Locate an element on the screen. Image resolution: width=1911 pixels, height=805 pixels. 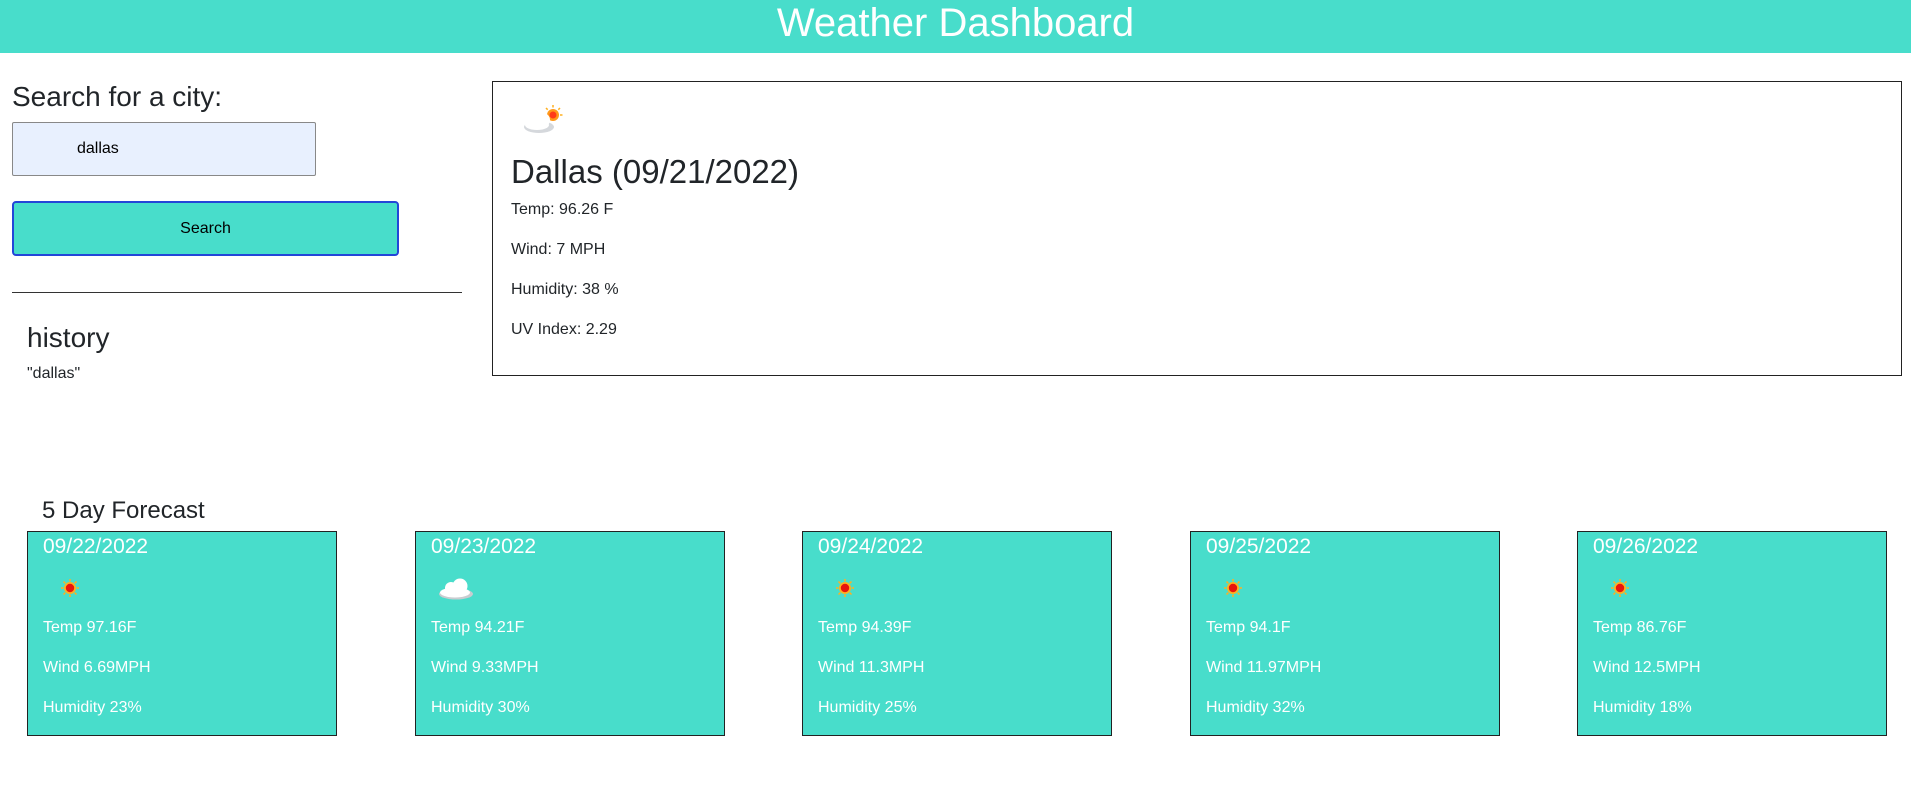
current-temp: Temp: 96.26 F is located at coordinates (562, 209).